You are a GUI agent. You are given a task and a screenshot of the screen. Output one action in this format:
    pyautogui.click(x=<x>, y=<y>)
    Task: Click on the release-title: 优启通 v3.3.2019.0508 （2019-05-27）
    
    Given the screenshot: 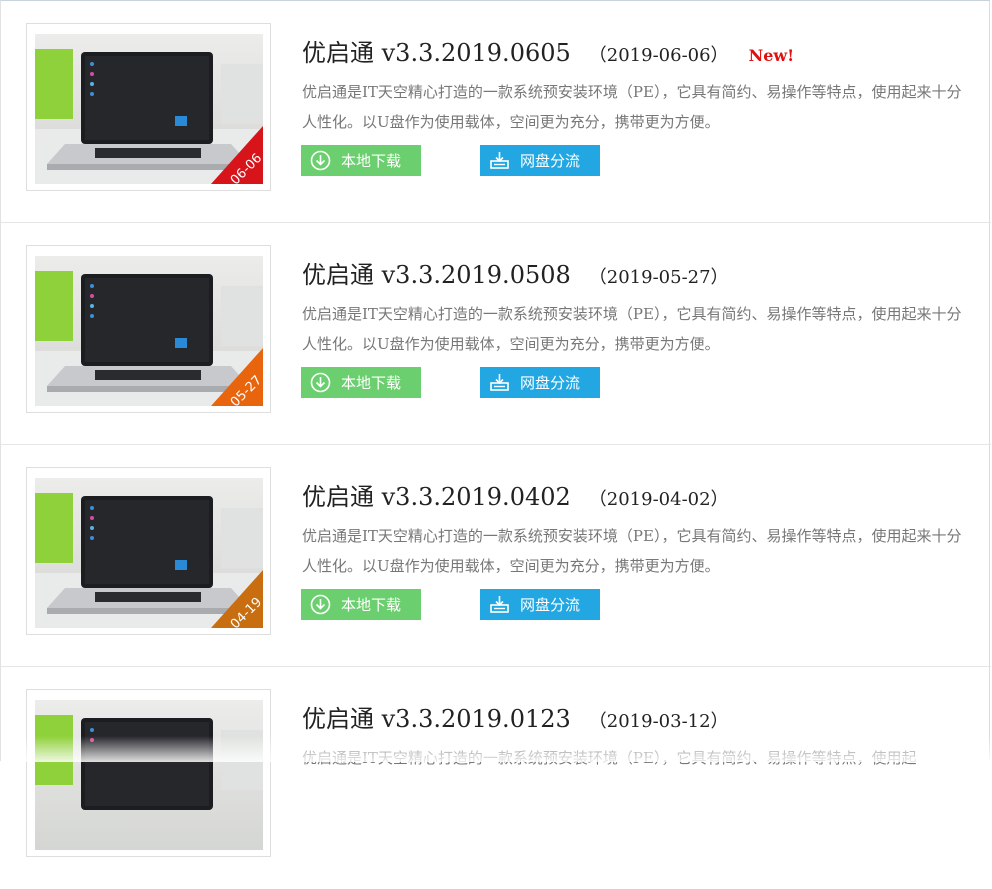 What is the action you would take?
    pyautogui.click(x=515, y=272)
    